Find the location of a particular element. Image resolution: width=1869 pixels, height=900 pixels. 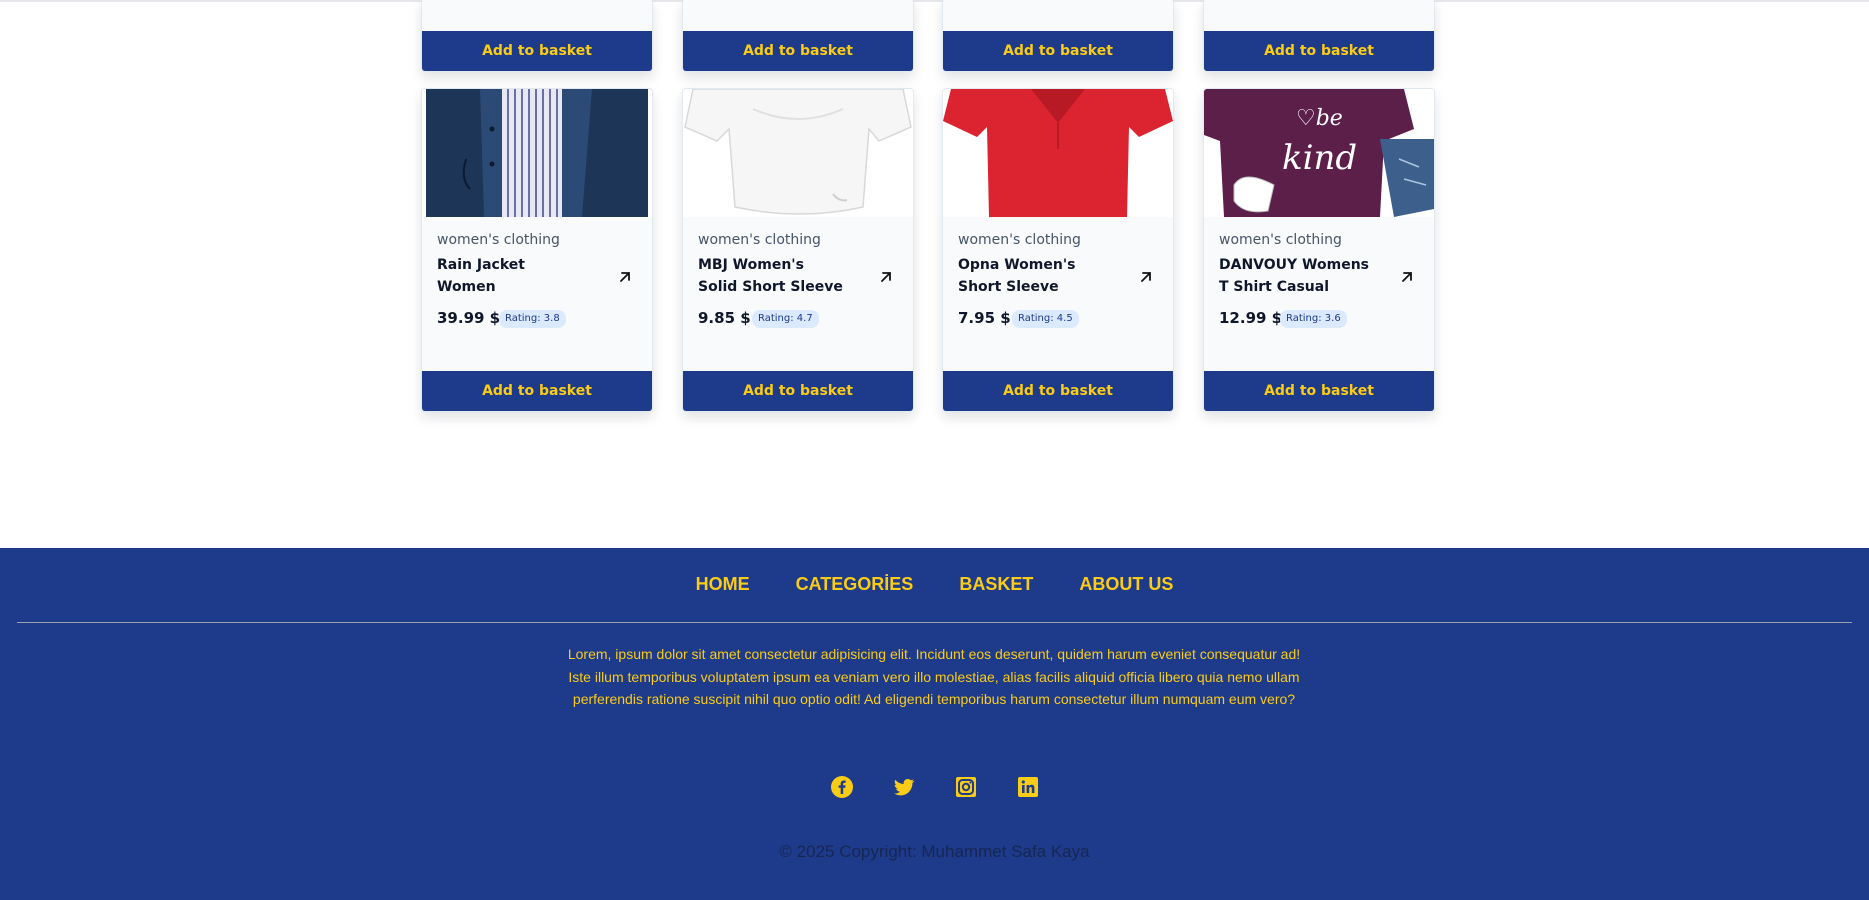

footer-nav-about-us: ABOUT US is located at coordinates (1126, 584).